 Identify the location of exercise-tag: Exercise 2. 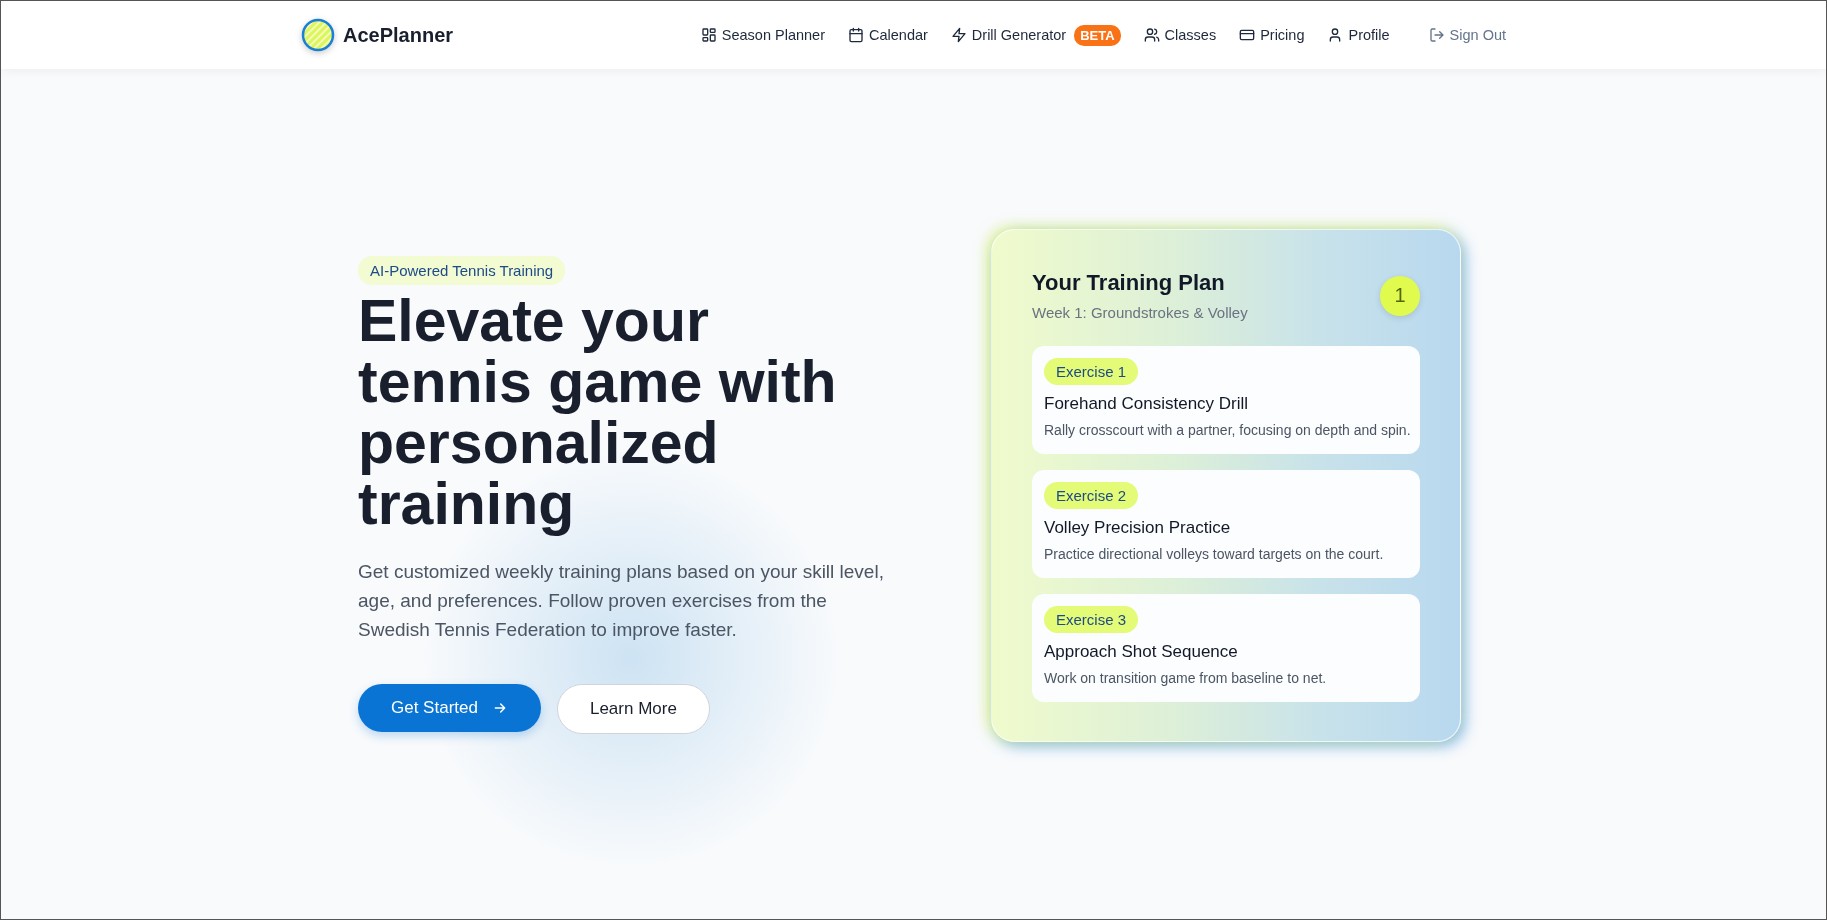
(1091, 495).